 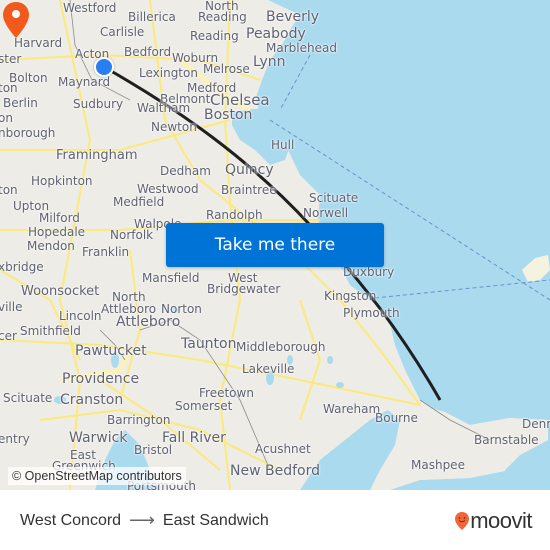 I want to click on attribution-text: © OpenStreetMap contributors, so click(x=97, y=476).